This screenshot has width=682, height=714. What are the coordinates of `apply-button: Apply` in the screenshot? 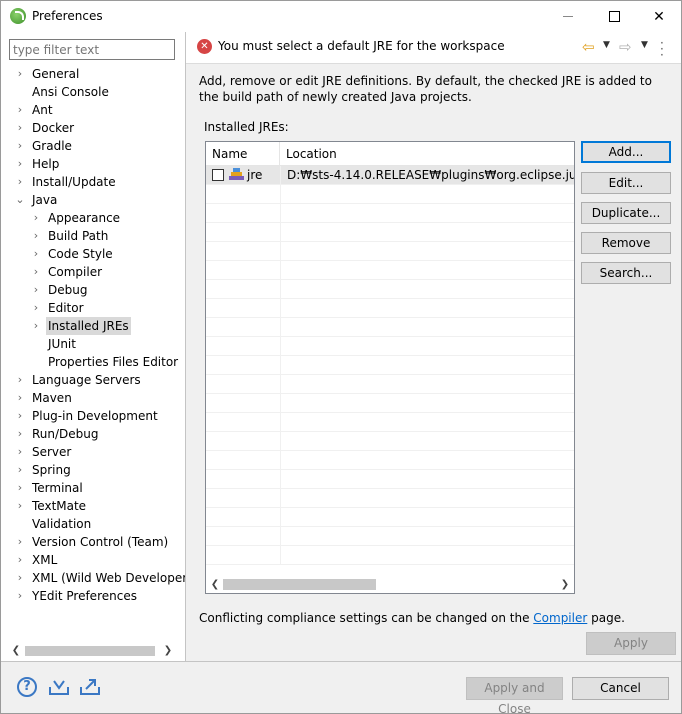 It's located at (631, 643).